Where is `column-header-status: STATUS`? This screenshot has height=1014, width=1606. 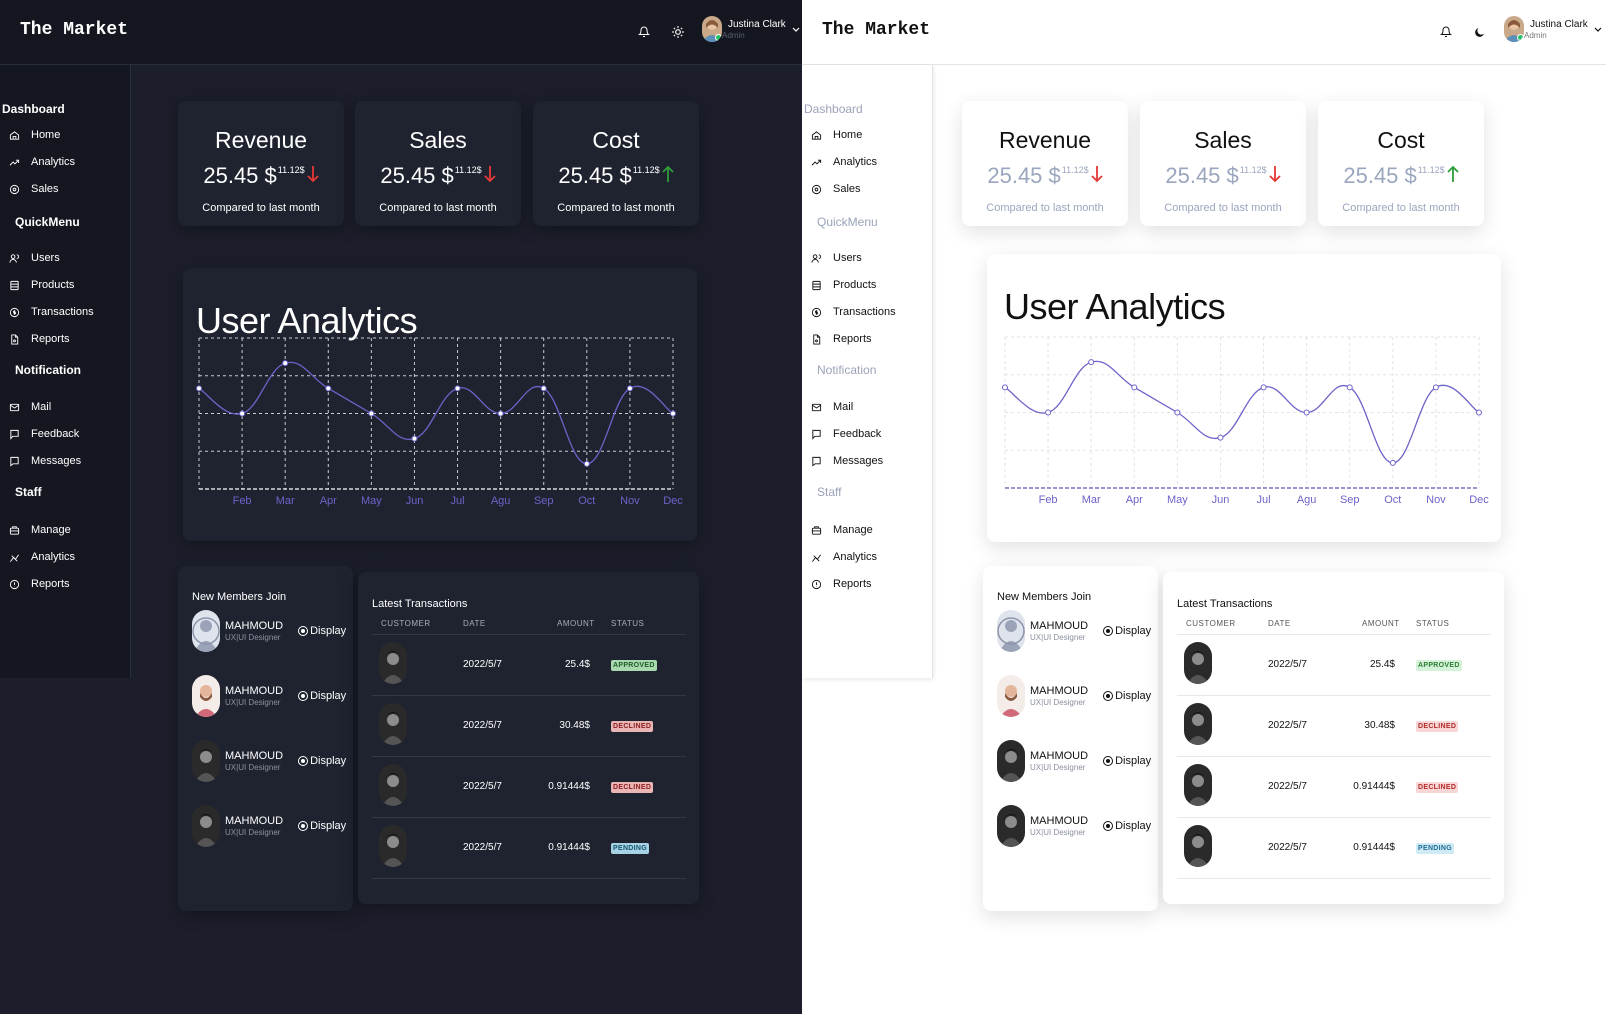 column-header-status: STATUS is located at coordinates (628, 623).